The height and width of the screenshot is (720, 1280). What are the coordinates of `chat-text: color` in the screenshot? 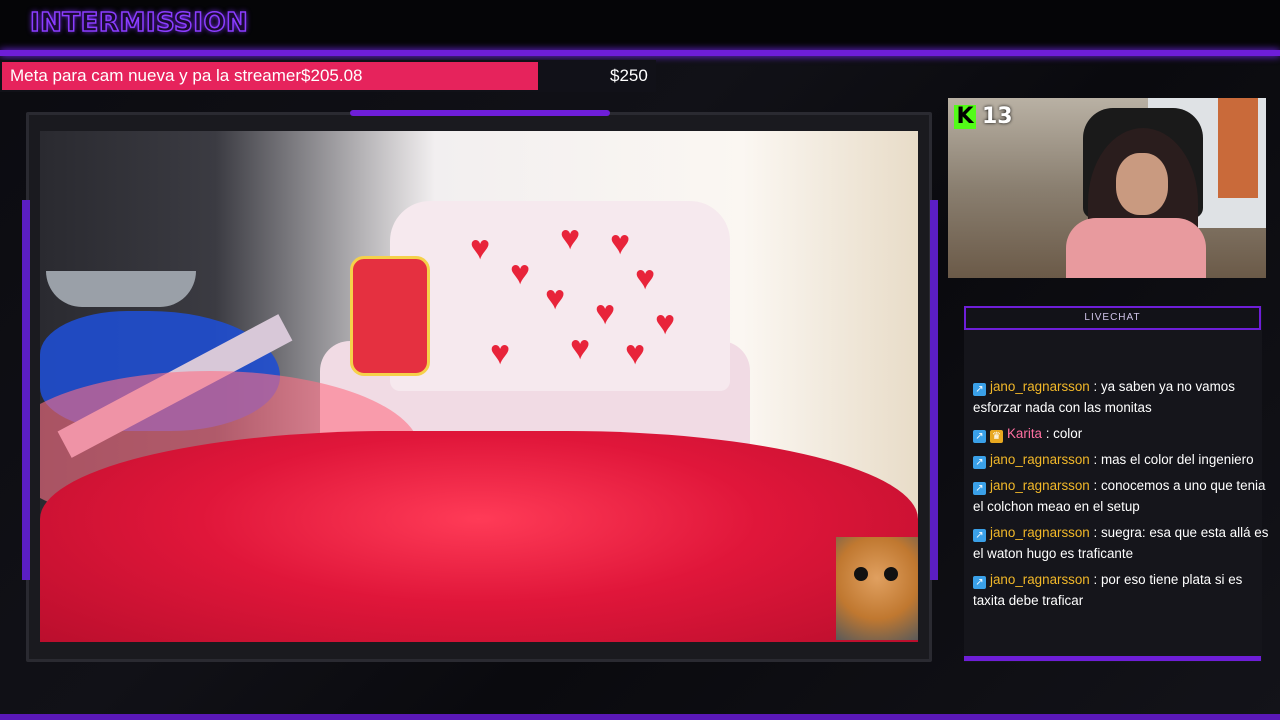 It's located at (1068, 433).